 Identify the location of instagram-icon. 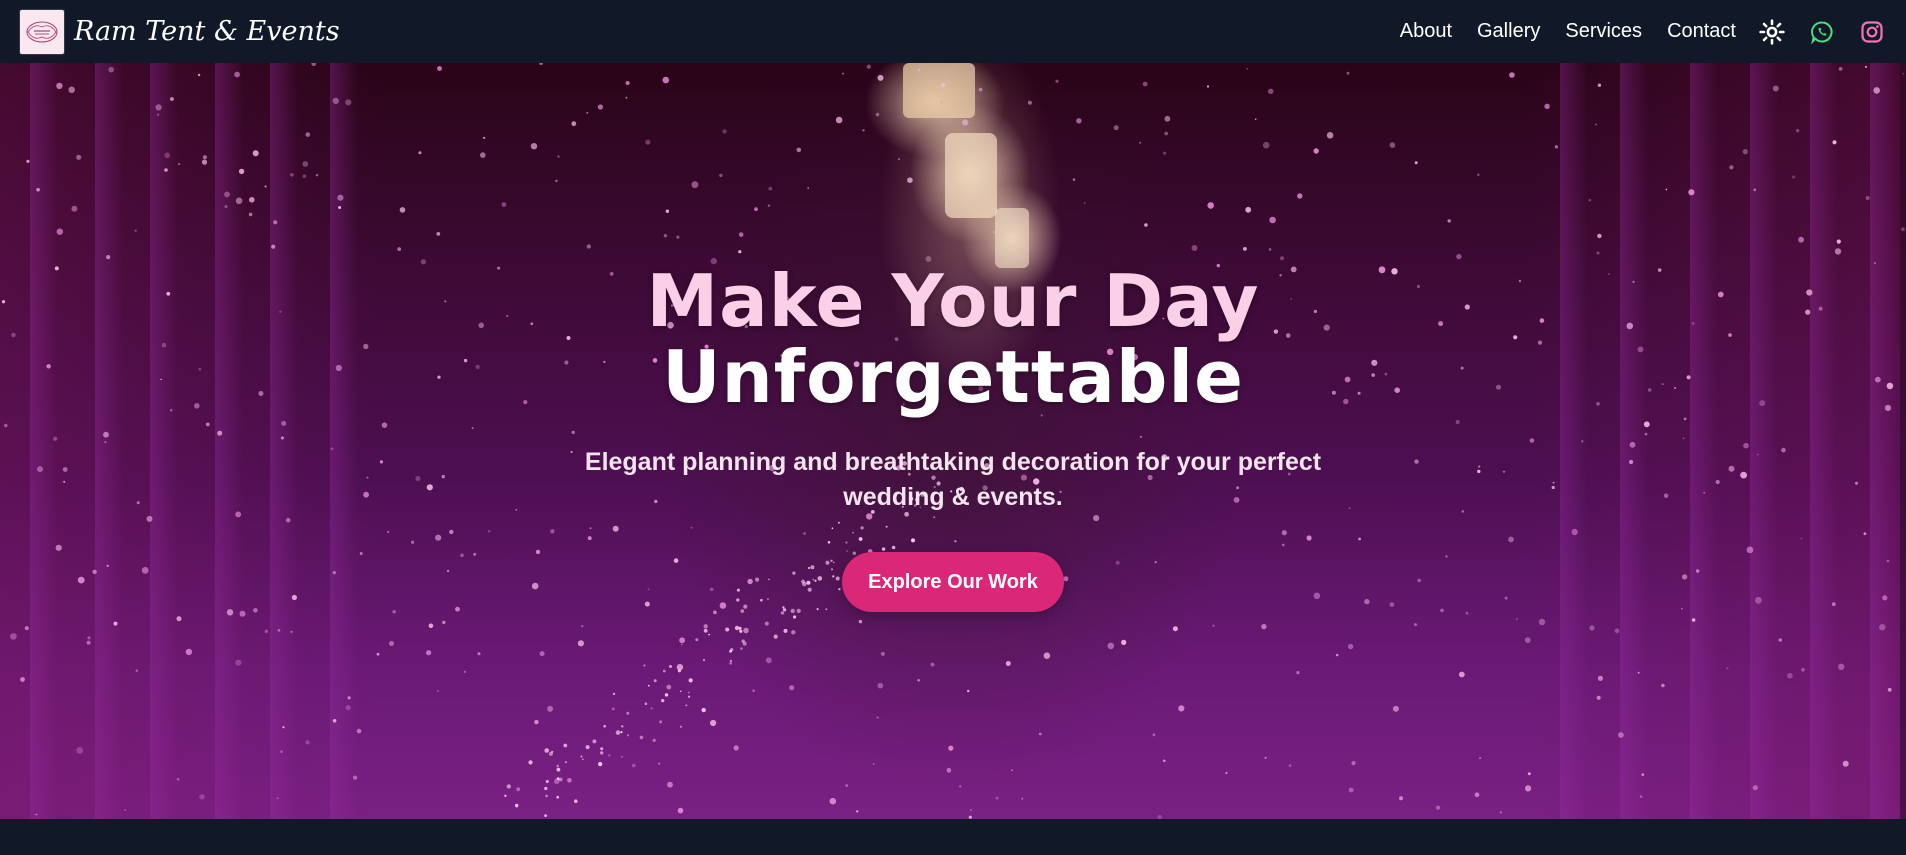
(1872, 31).